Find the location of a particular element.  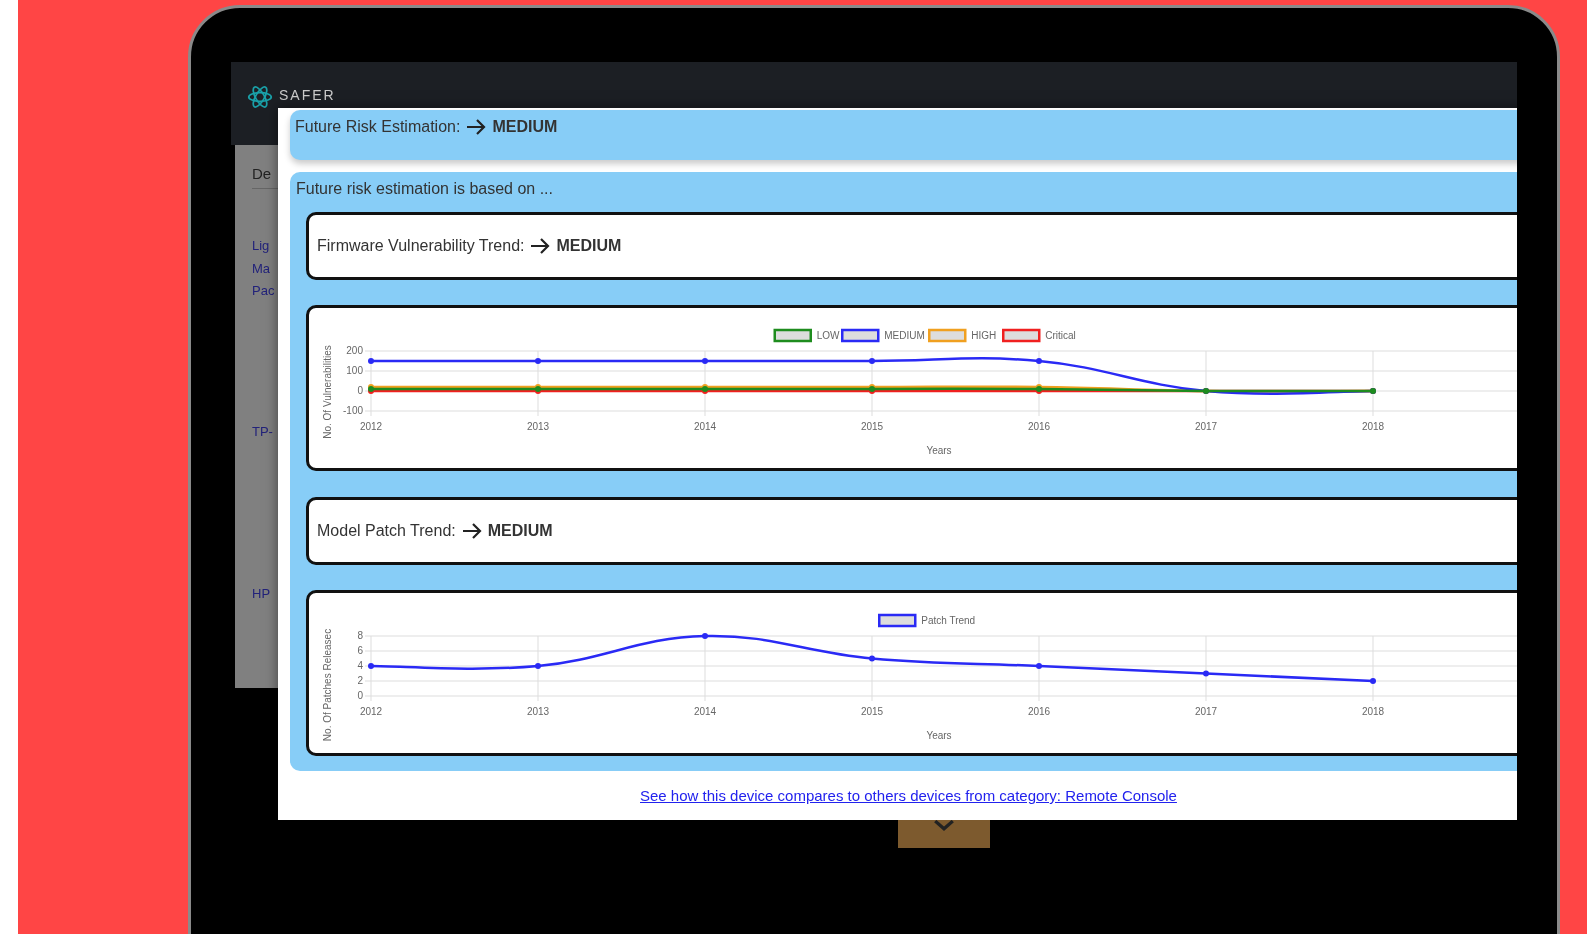

app-name: SAFER is located at coordinates (307, 94).